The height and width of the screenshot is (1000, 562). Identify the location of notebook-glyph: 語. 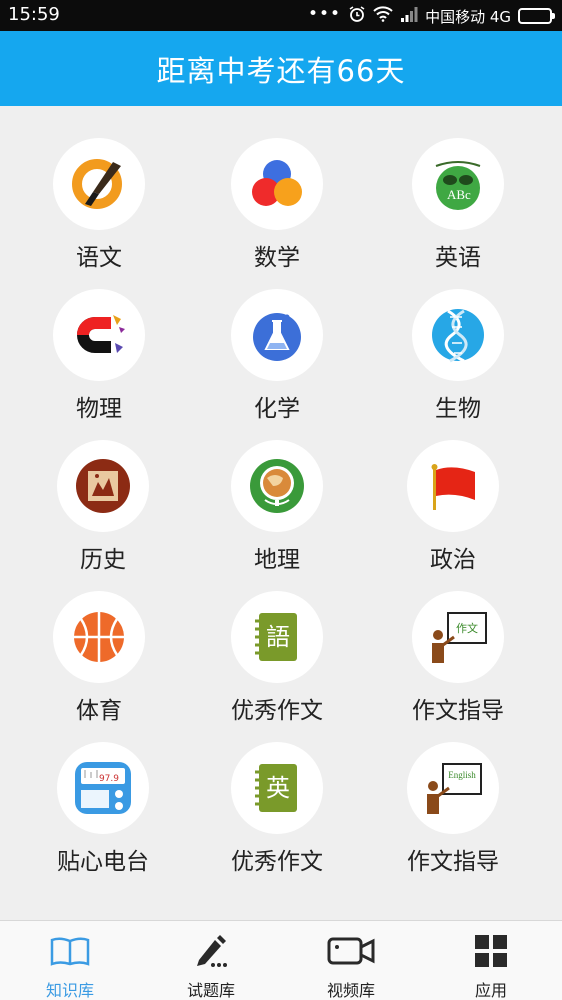
(278, 637).